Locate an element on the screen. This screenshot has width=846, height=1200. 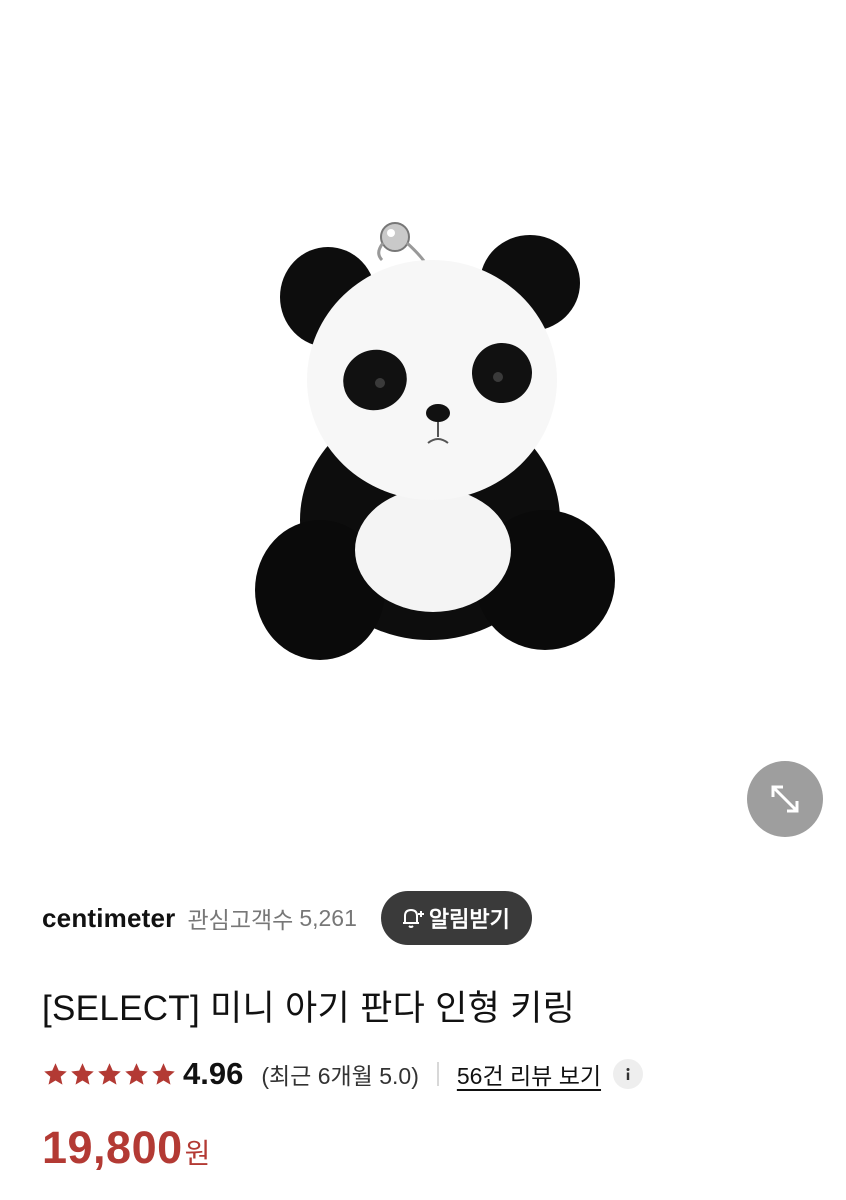
follower-count: 5,261 is located at coordinates (328, 917).